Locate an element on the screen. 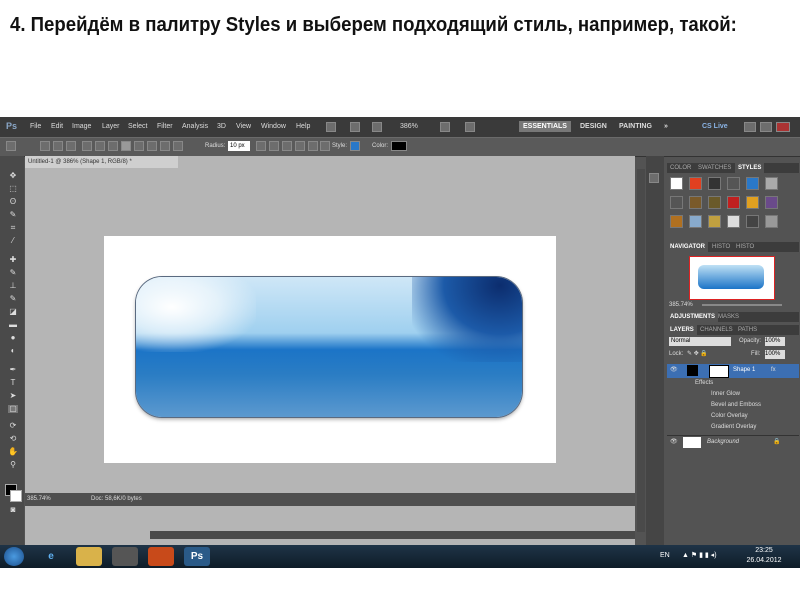 This screenshot has height=600, width=800. custom-shape-icon is located at coordinates (178, 146).